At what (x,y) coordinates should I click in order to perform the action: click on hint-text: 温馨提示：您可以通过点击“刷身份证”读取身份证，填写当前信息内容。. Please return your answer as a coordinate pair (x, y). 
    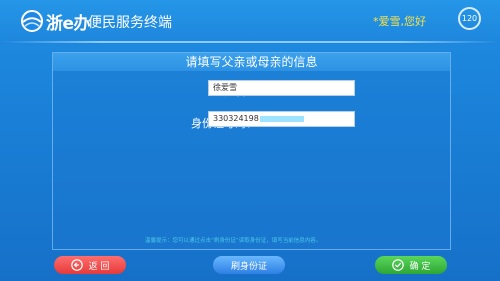
    Looking at the image, I should click on (233, 241).